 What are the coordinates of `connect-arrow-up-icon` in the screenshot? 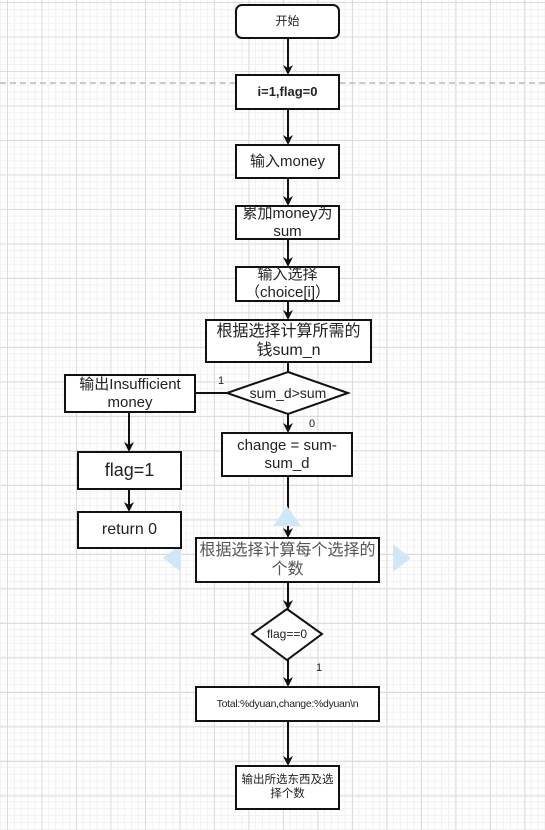 It's located at (287, 516).